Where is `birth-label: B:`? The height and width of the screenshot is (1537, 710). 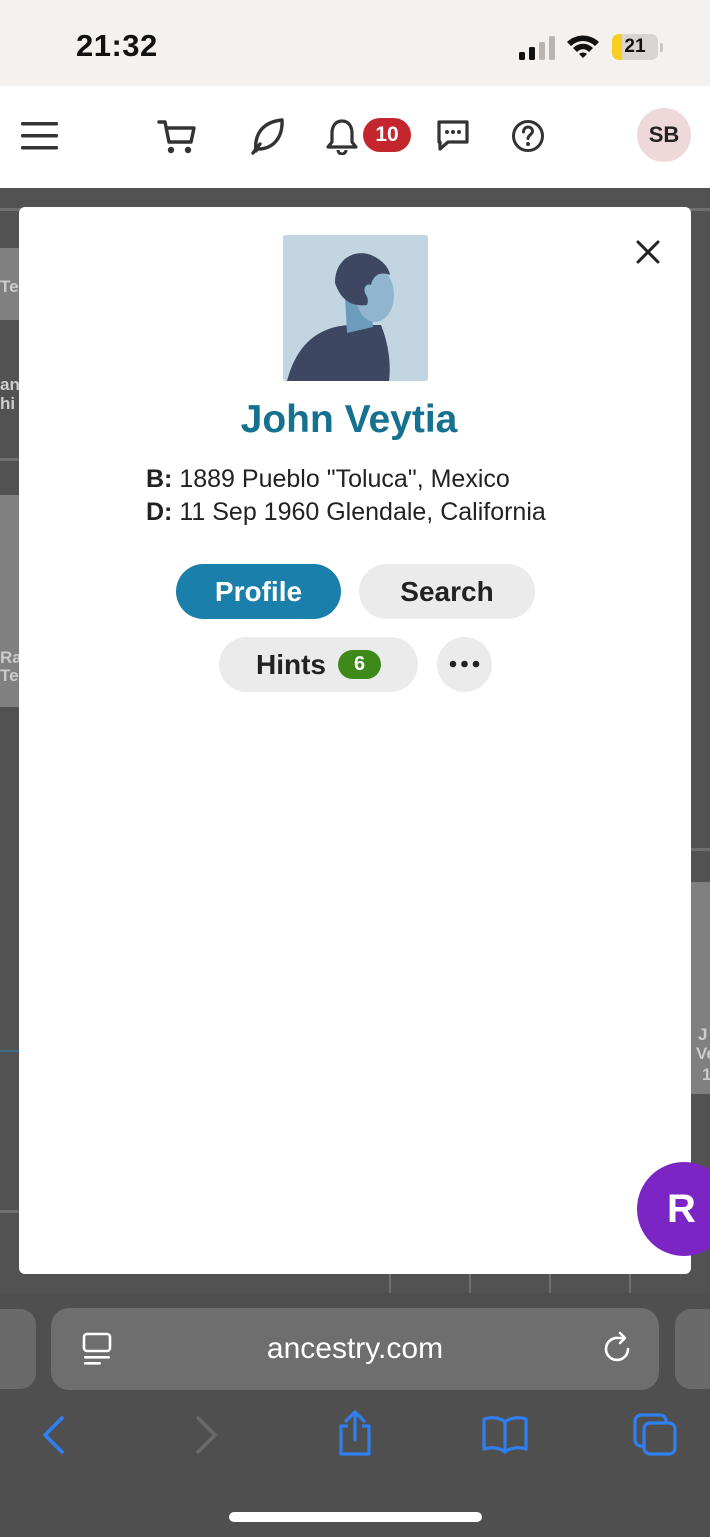
birth-label: B: is located at coordinates (159, 479).